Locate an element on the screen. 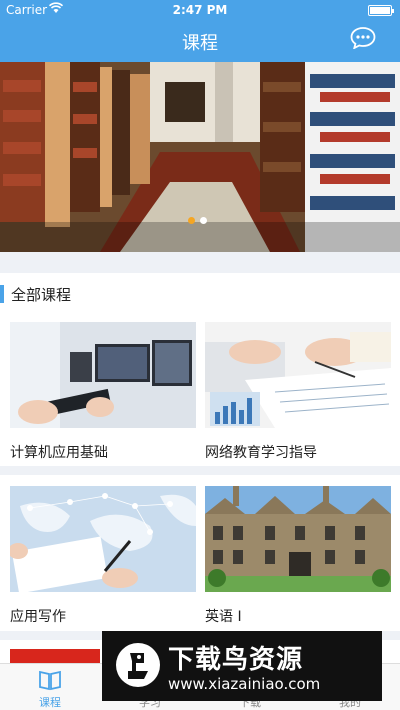 This screenshot has height=710, width=400. section-header: 全部课程 is located at coordinates (200, 293).